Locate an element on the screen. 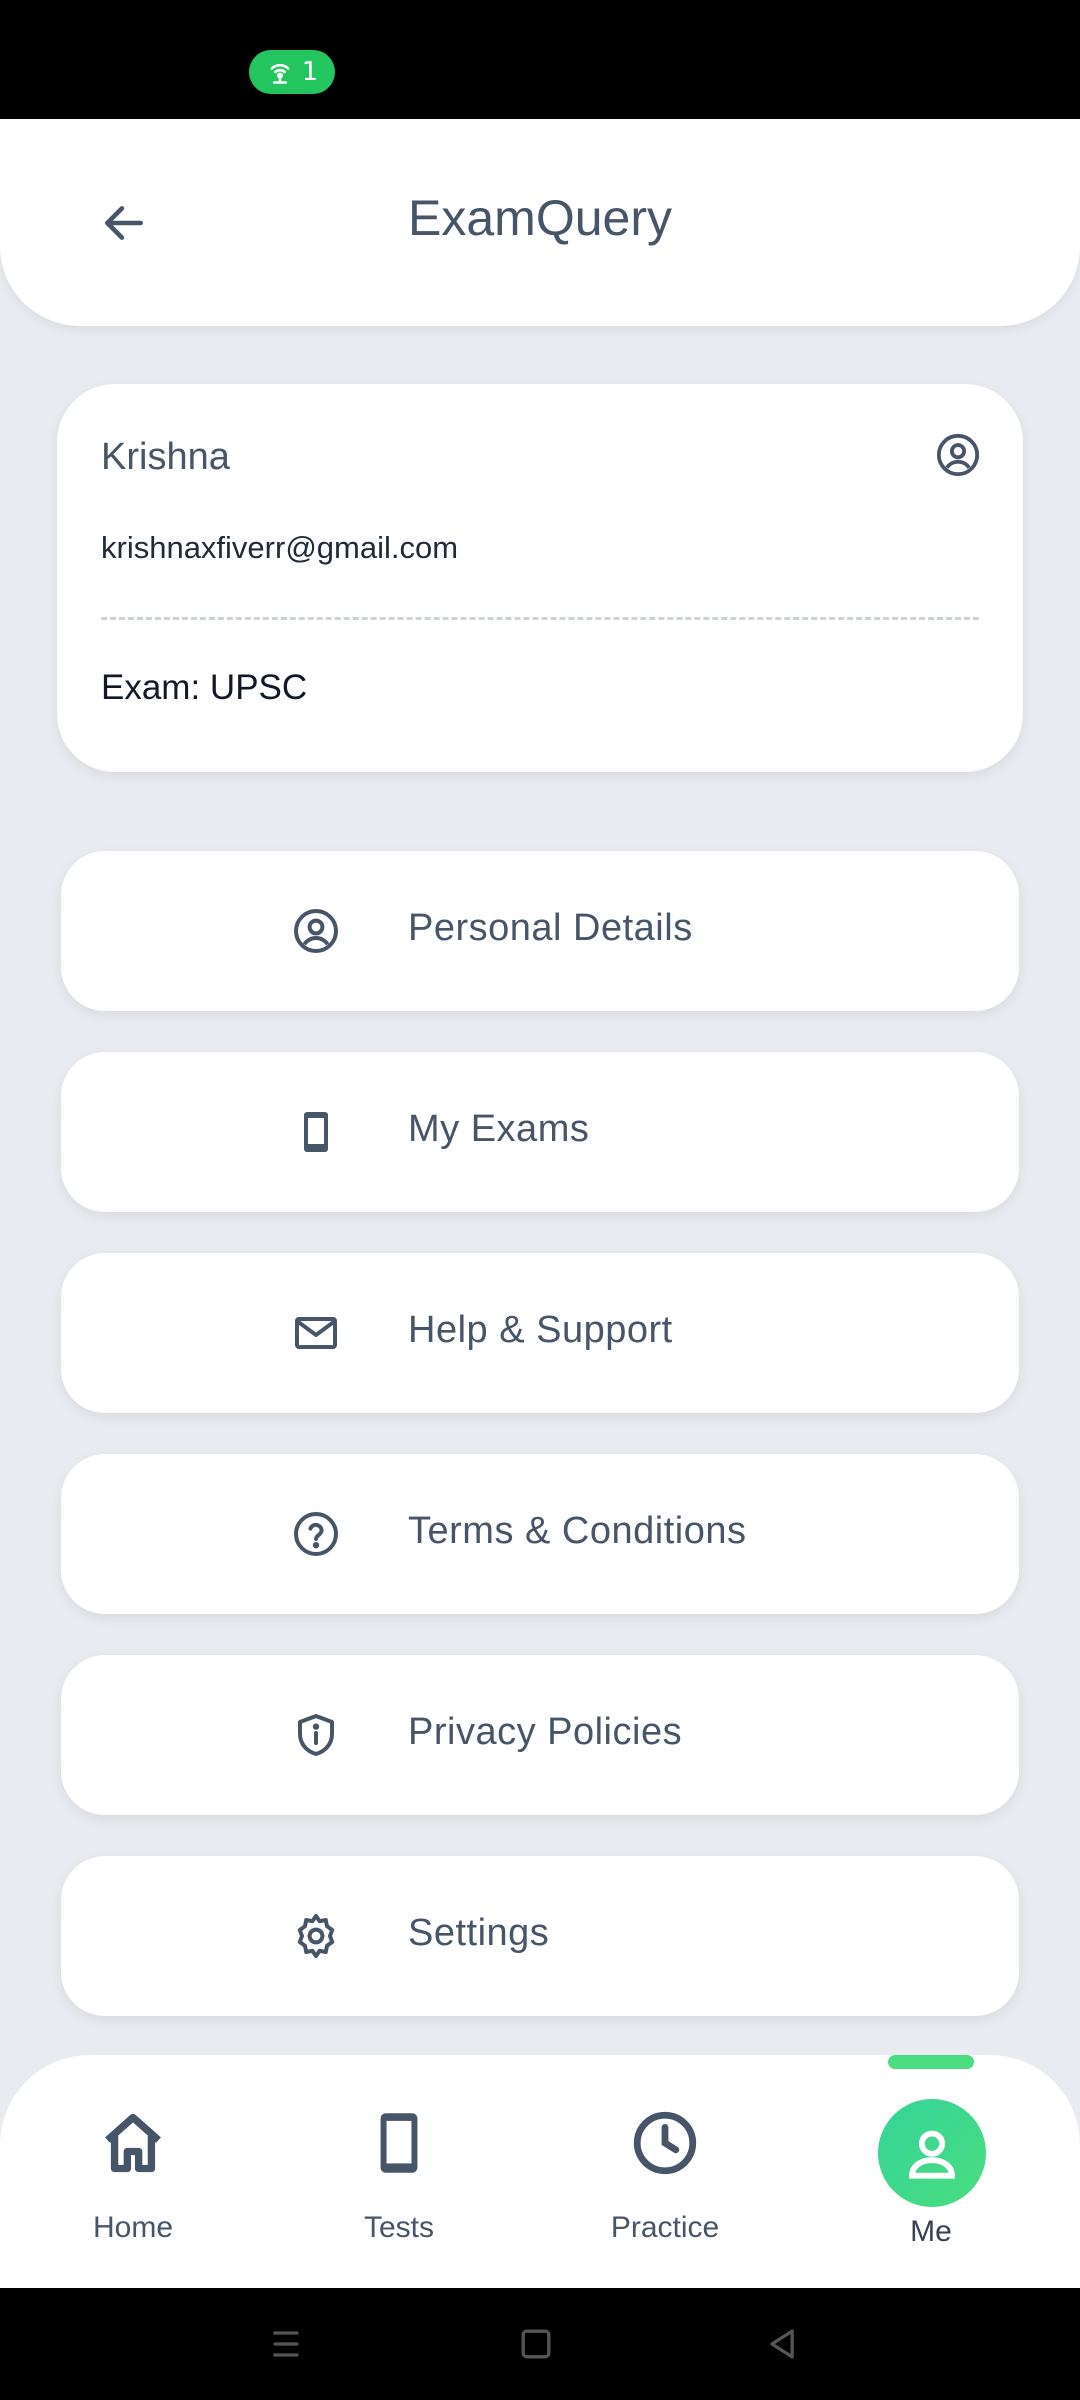 This screenshot has height=2400, width=1080. nav-active-circle is located at coordinates (932, 2153).